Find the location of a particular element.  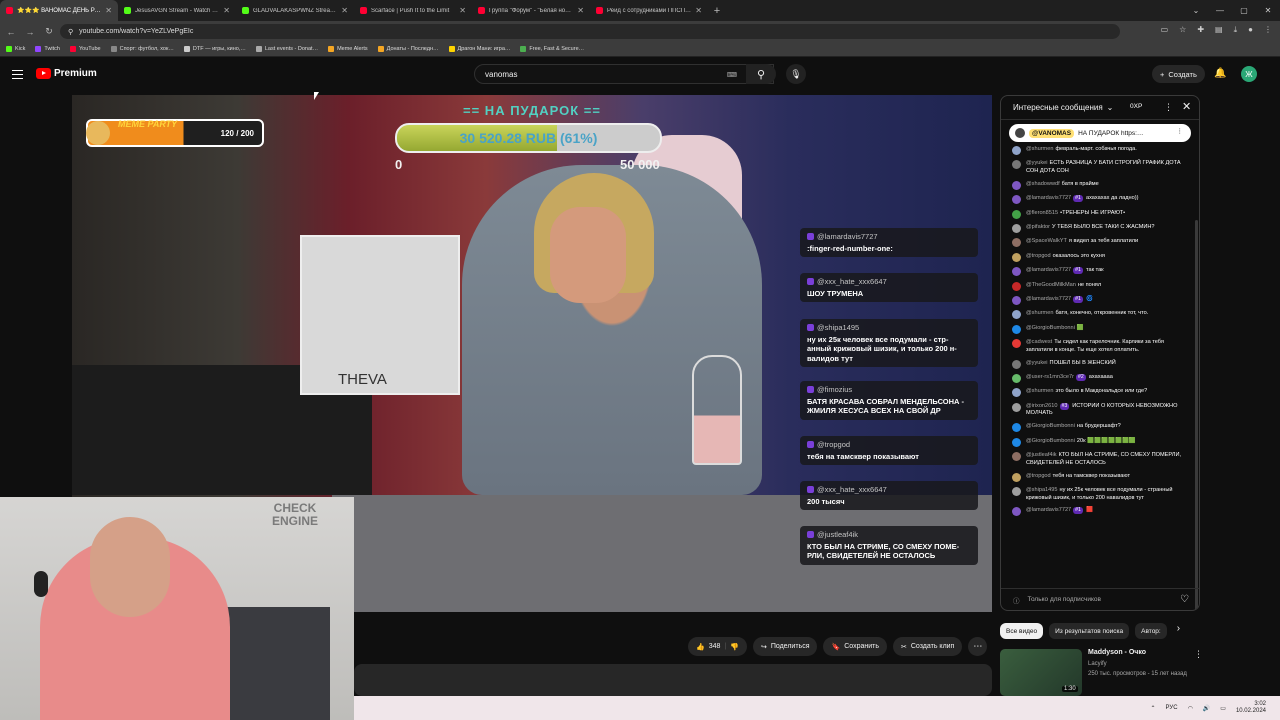

chat-username: @tropgod is located at coordinates (1038, 476).